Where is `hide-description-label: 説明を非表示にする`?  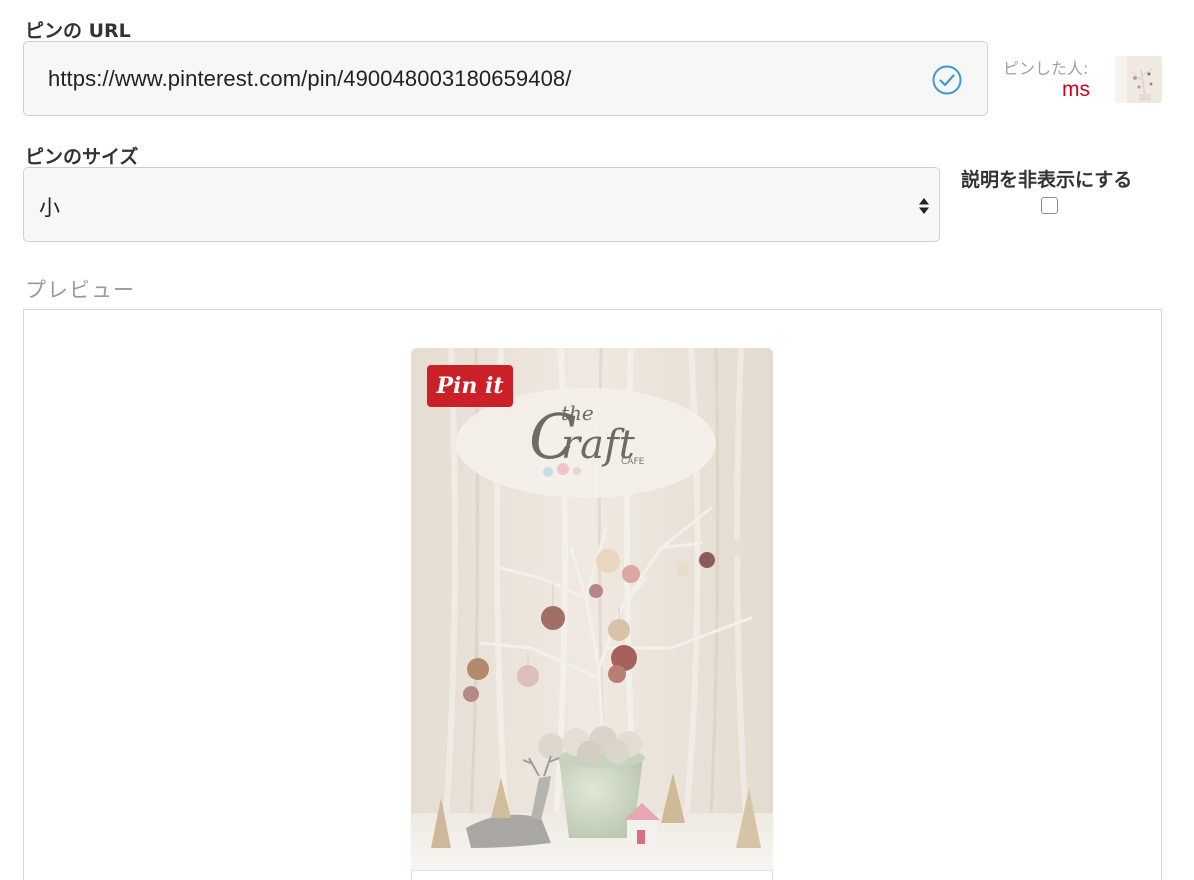 hide-description-label: 説明を非表示にする is located at coordinates (1047, 180).